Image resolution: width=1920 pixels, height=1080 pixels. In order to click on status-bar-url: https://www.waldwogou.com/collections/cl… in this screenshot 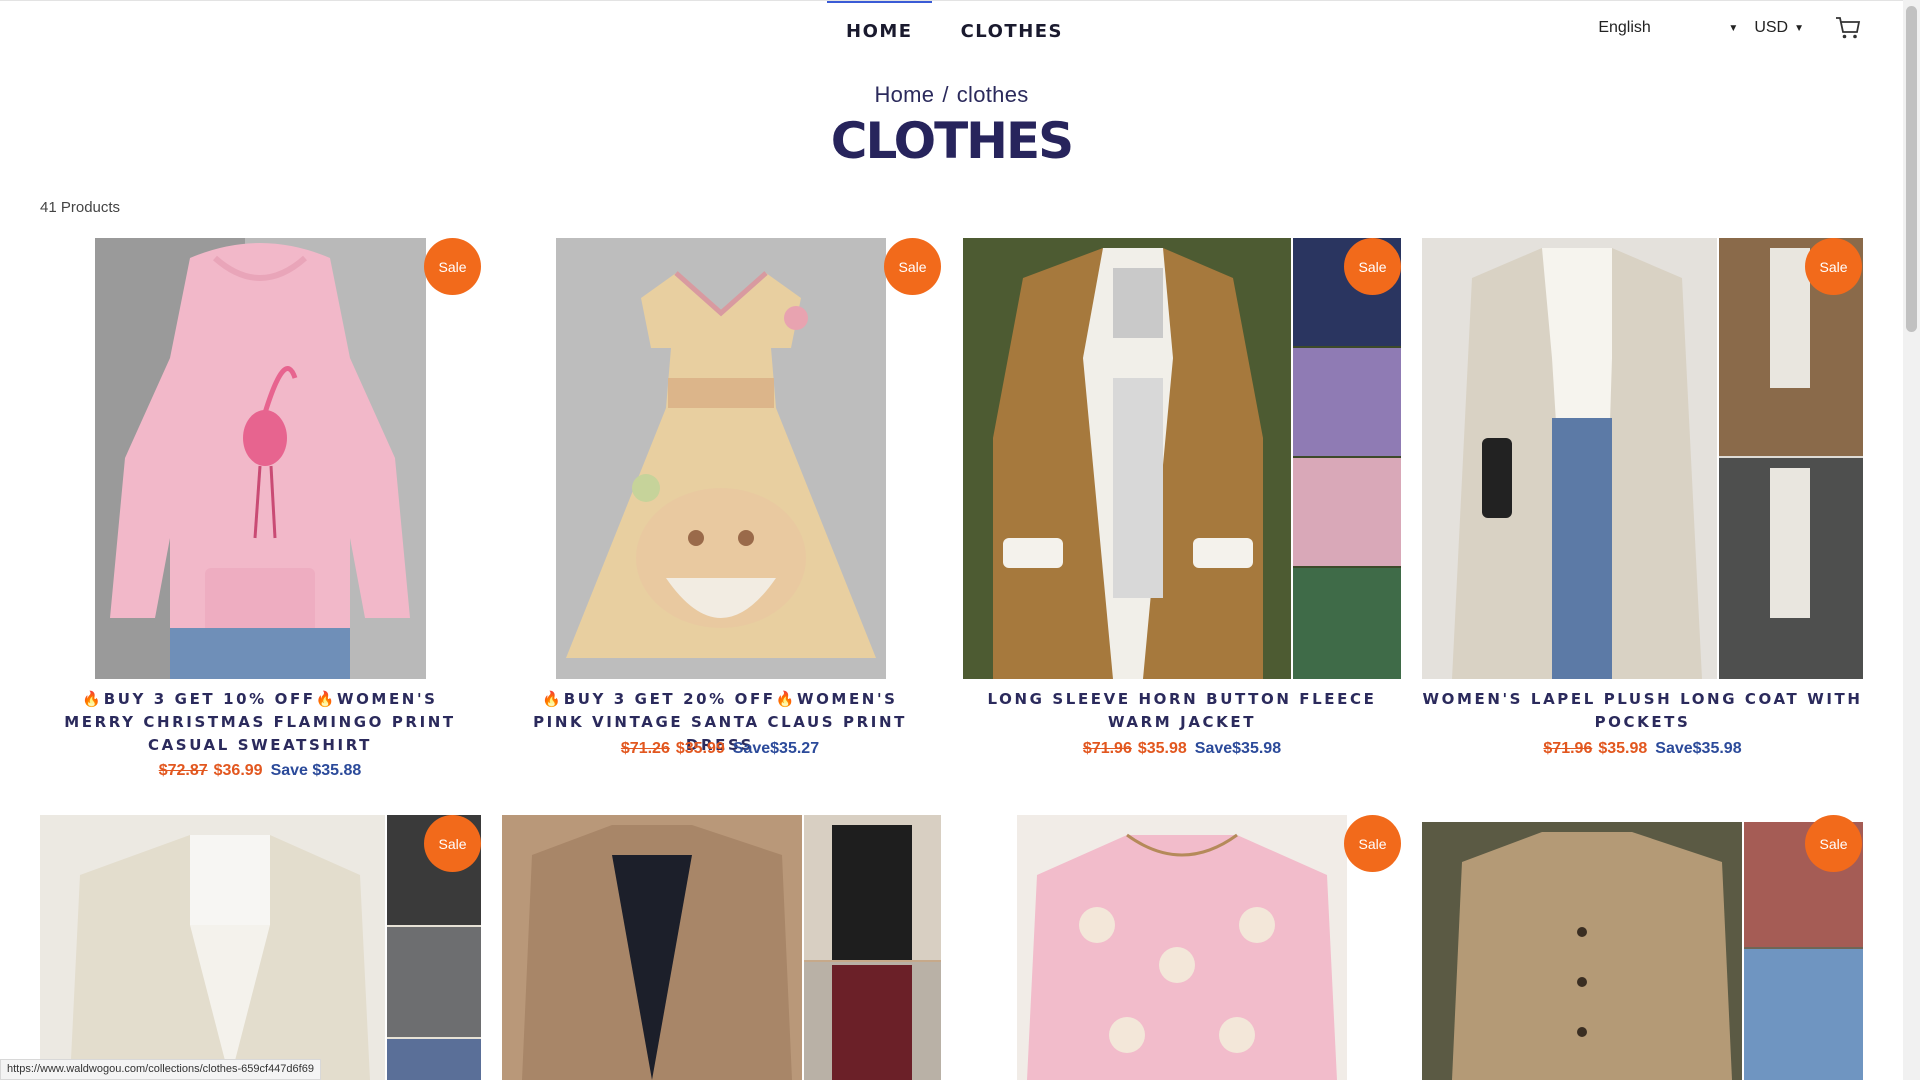, I will do `click(160, 1069)`.